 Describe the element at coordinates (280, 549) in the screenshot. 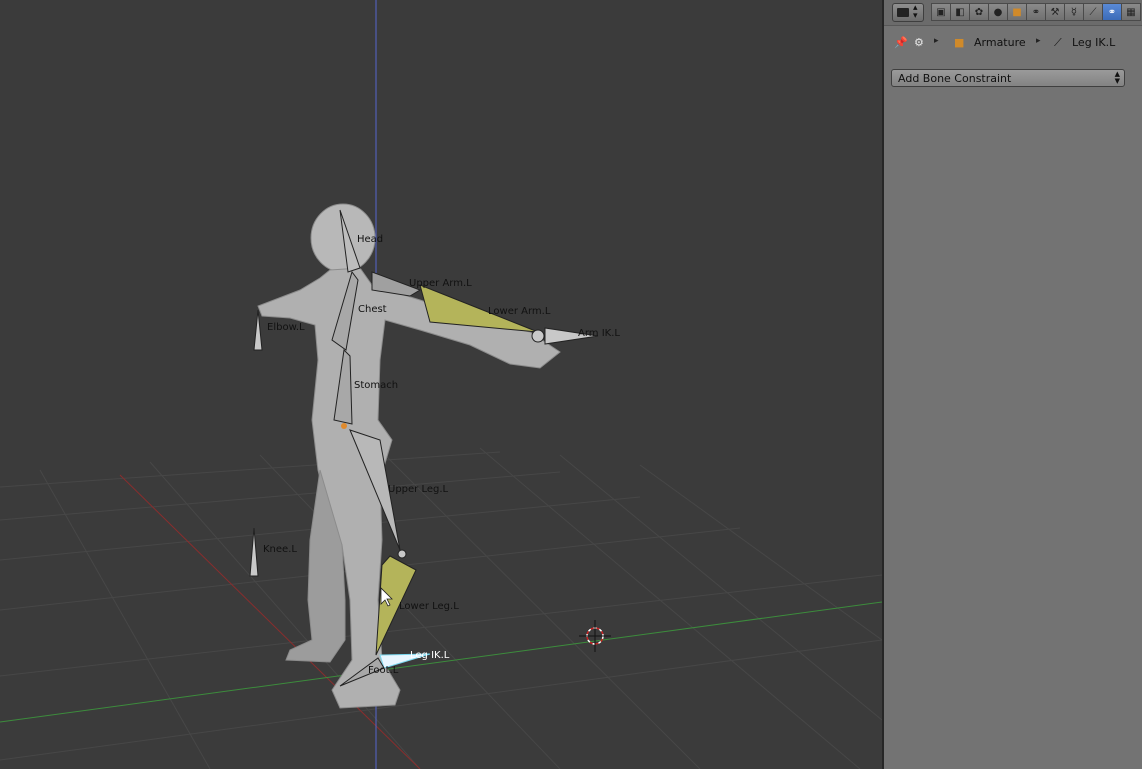

I see `bone-label-knee: Knee.L` at that location.